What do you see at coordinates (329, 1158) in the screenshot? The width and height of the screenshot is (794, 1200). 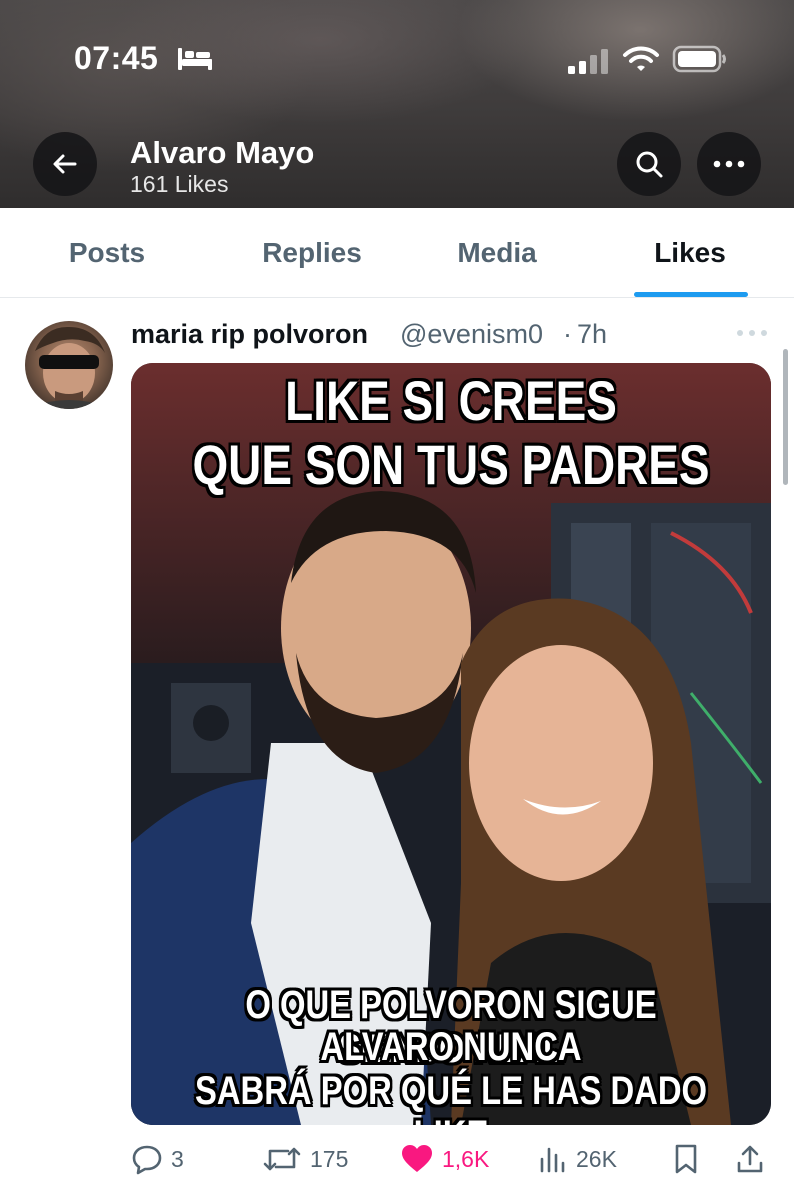 I see `repost-count: 175` at bounding box center [329, 1158].